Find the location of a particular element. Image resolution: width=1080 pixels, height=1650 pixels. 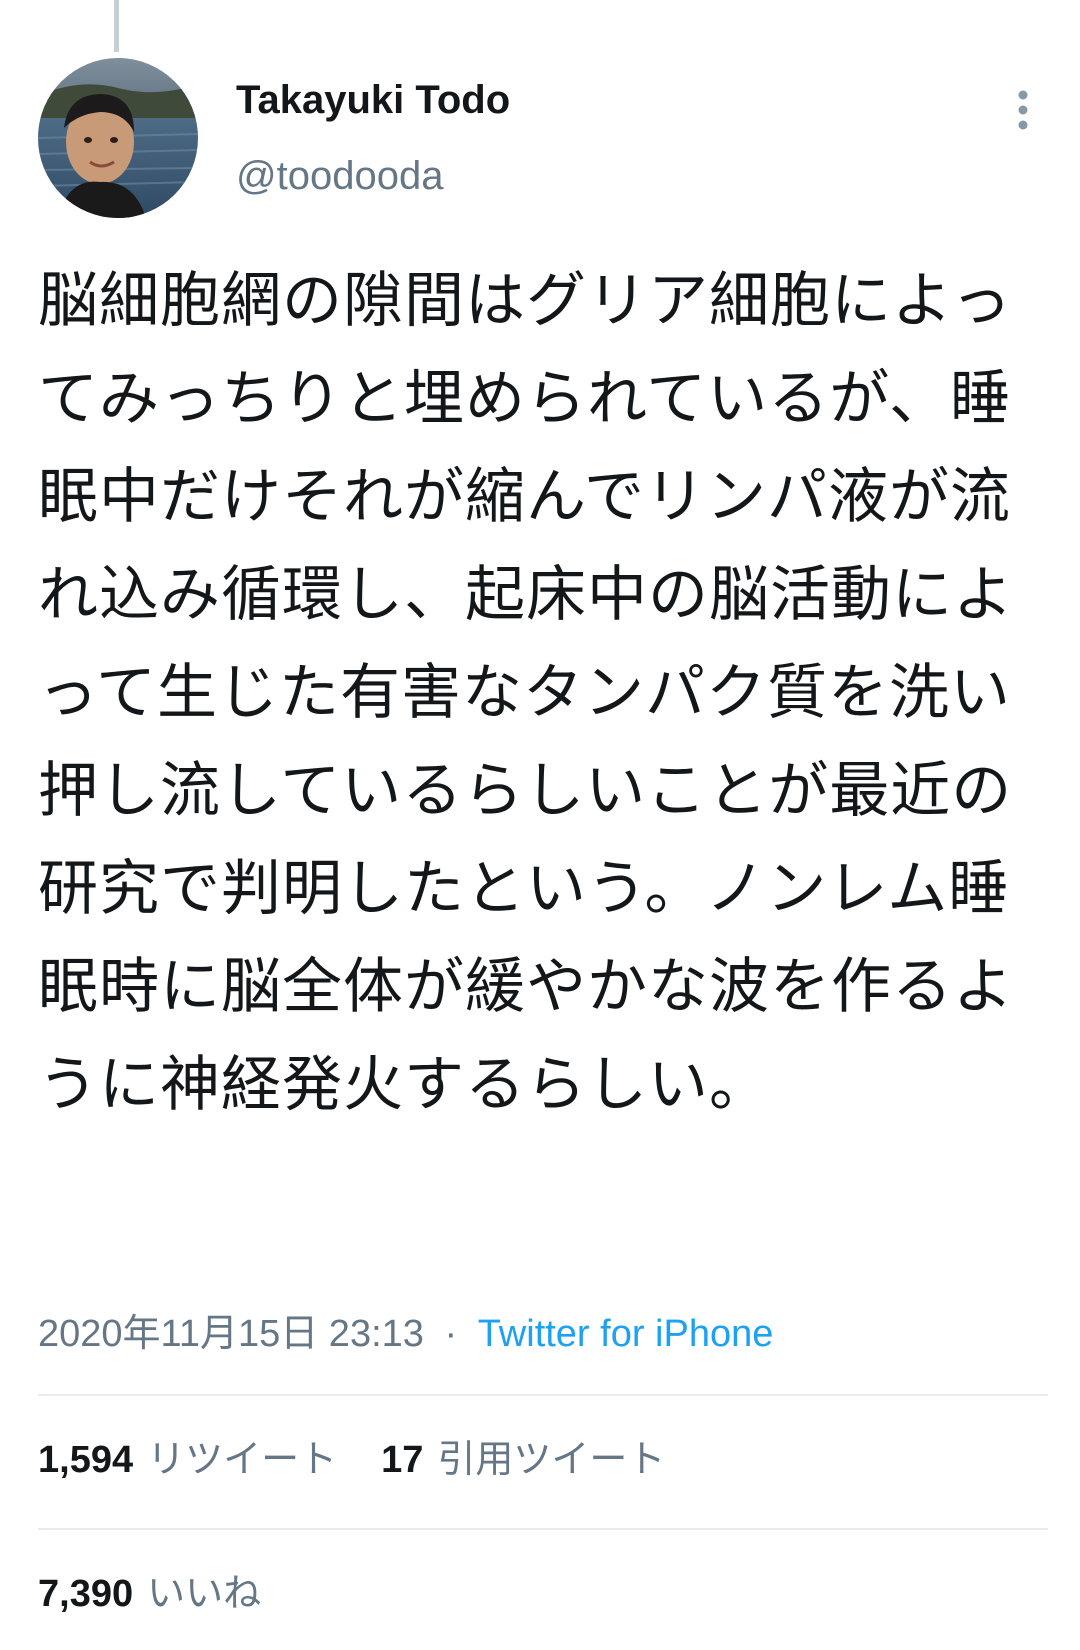

more-vertical-icon is located at coordinates (1023, 110).